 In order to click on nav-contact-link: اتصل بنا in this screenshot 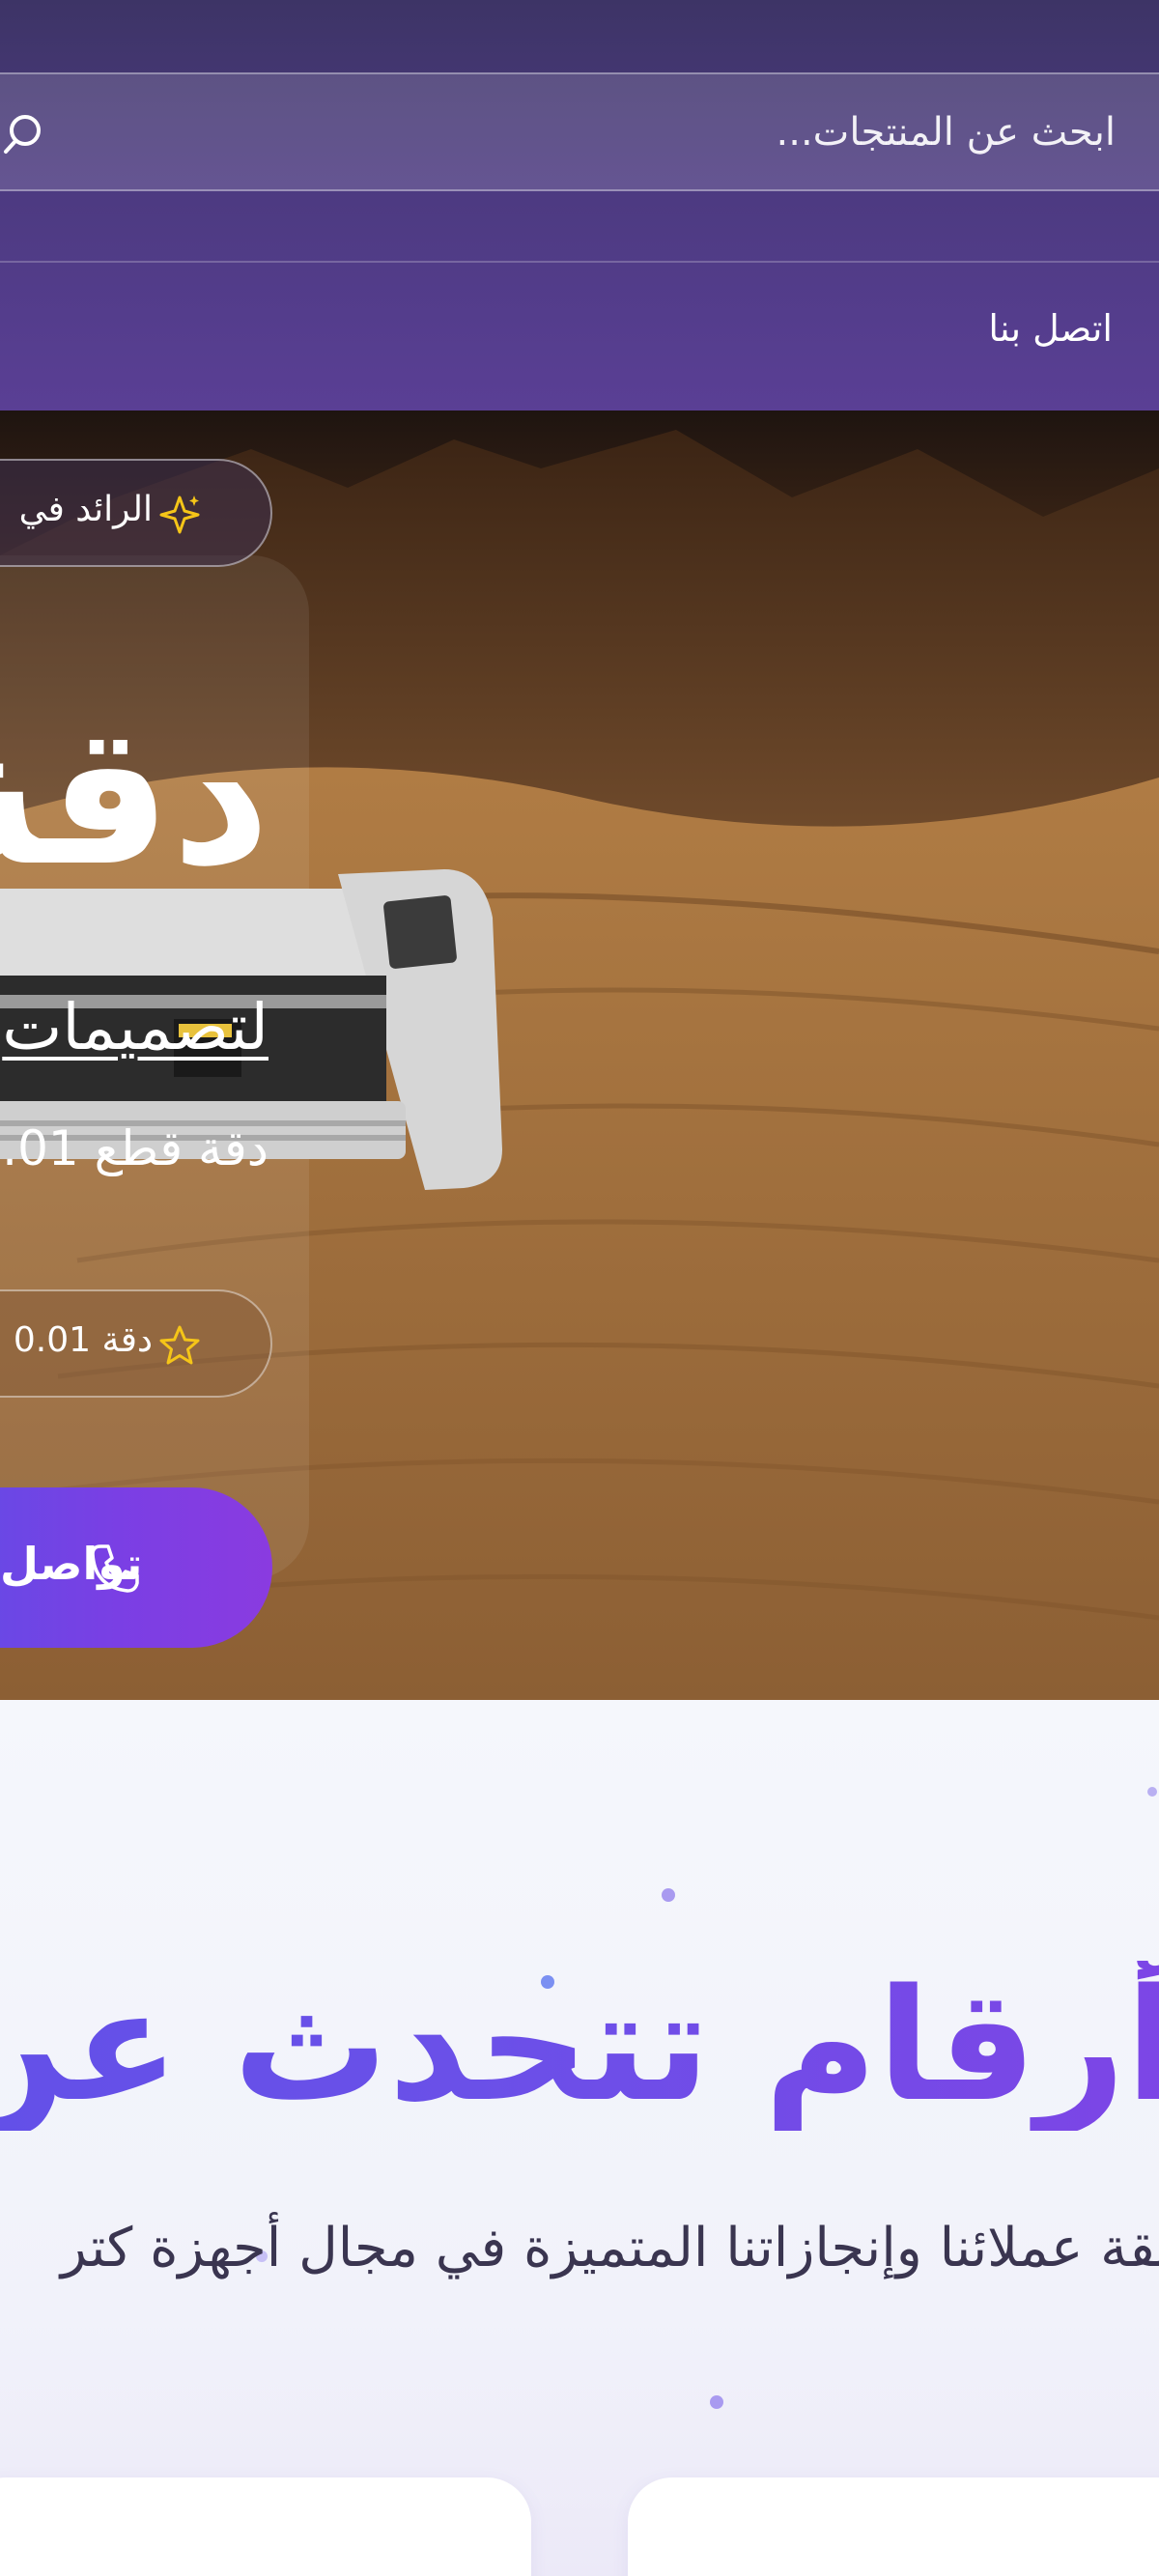, I will do `click(1050, 328)`.